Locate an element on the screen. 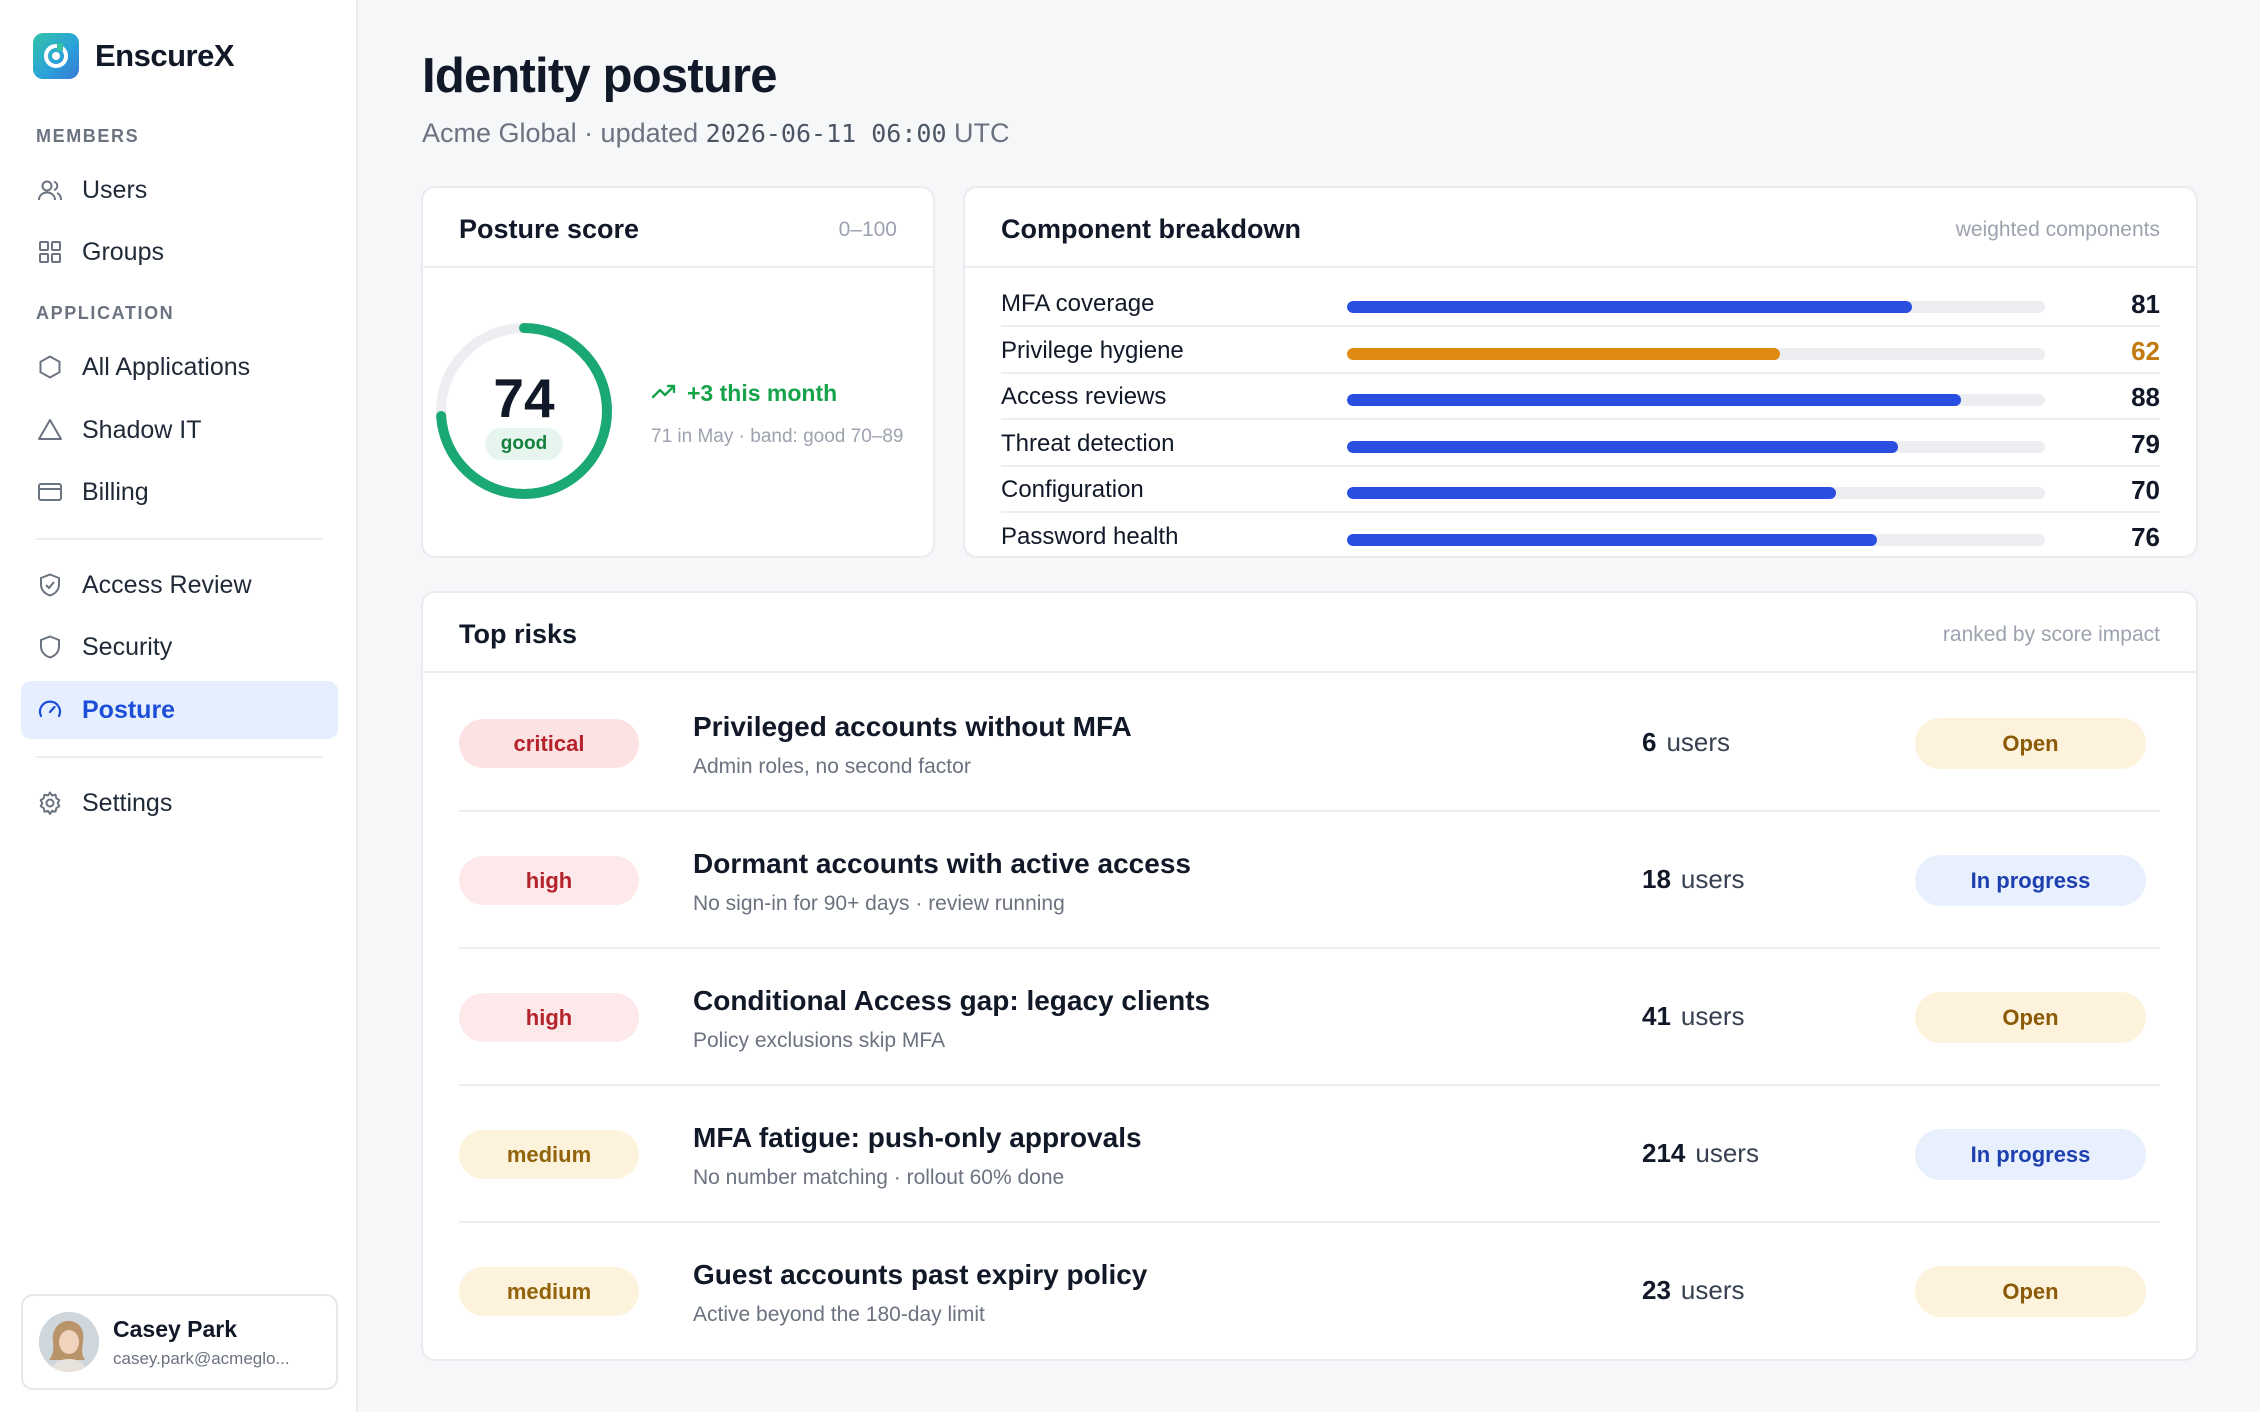 The height and width of the screenshot is (1412, 2260). component-value: 81 is located at coordinates (2145, 304).